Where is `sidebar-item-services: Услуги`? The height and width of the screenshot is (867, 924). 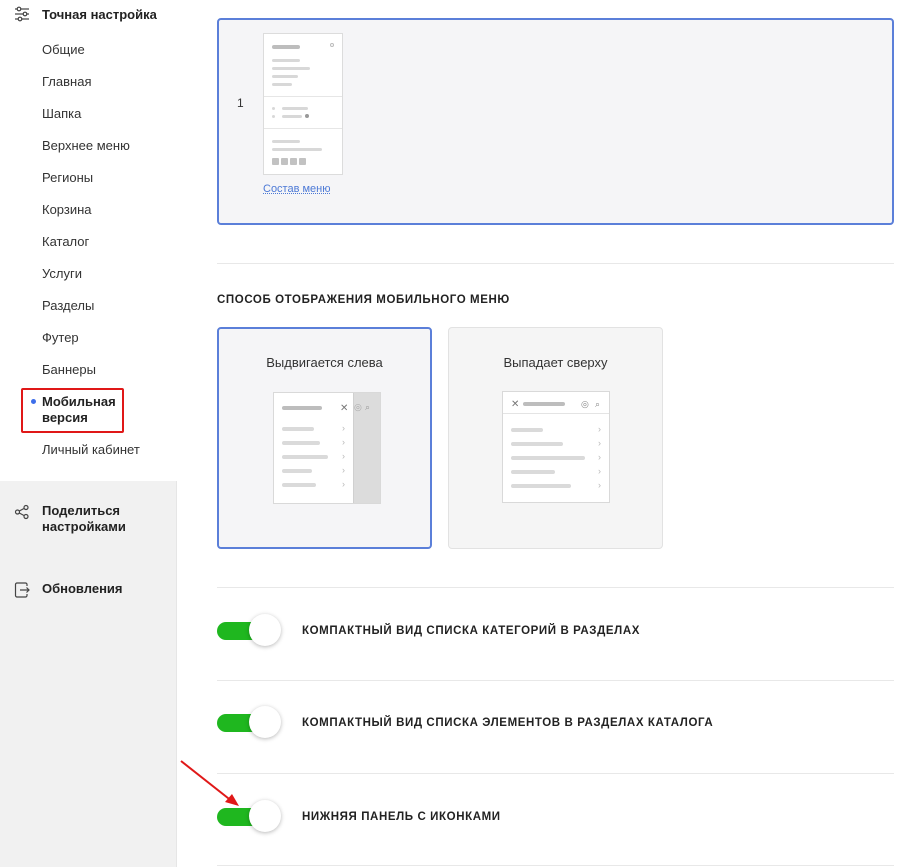 sidebar-item-services: Услуги is located at coordinates (62, 274).